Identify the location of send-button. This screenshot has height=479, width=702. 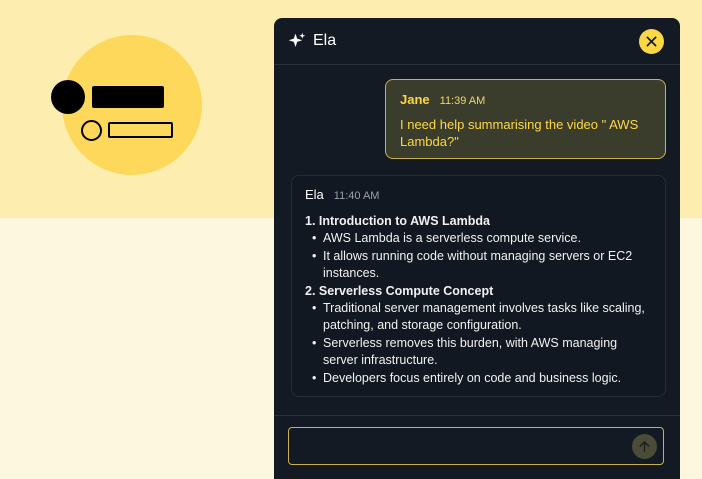
(644, 446).